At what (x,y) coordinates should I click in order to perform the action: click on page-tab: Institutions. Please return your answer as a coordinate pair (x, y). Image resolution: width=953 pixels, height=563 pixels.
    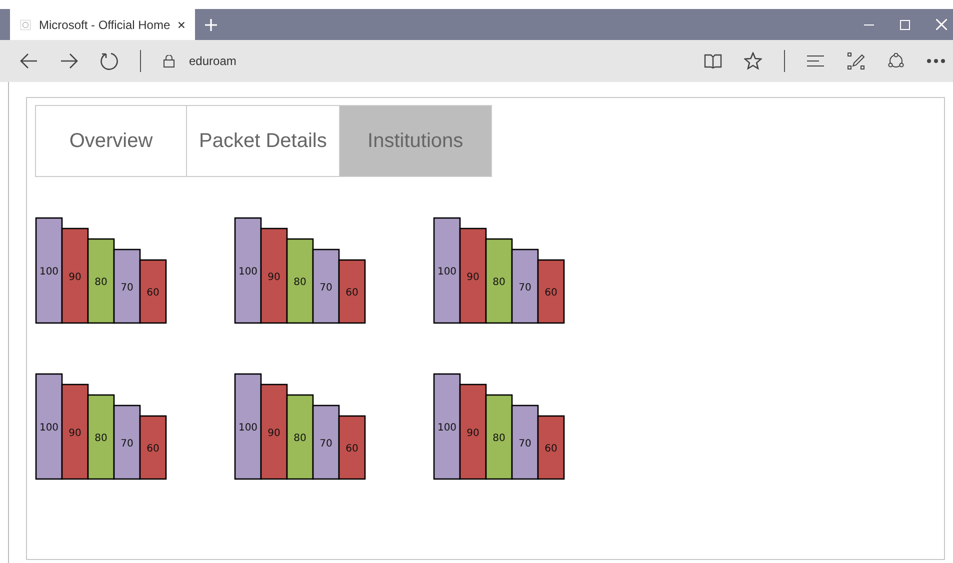
    Looking at the image, I should click on (415, 141).